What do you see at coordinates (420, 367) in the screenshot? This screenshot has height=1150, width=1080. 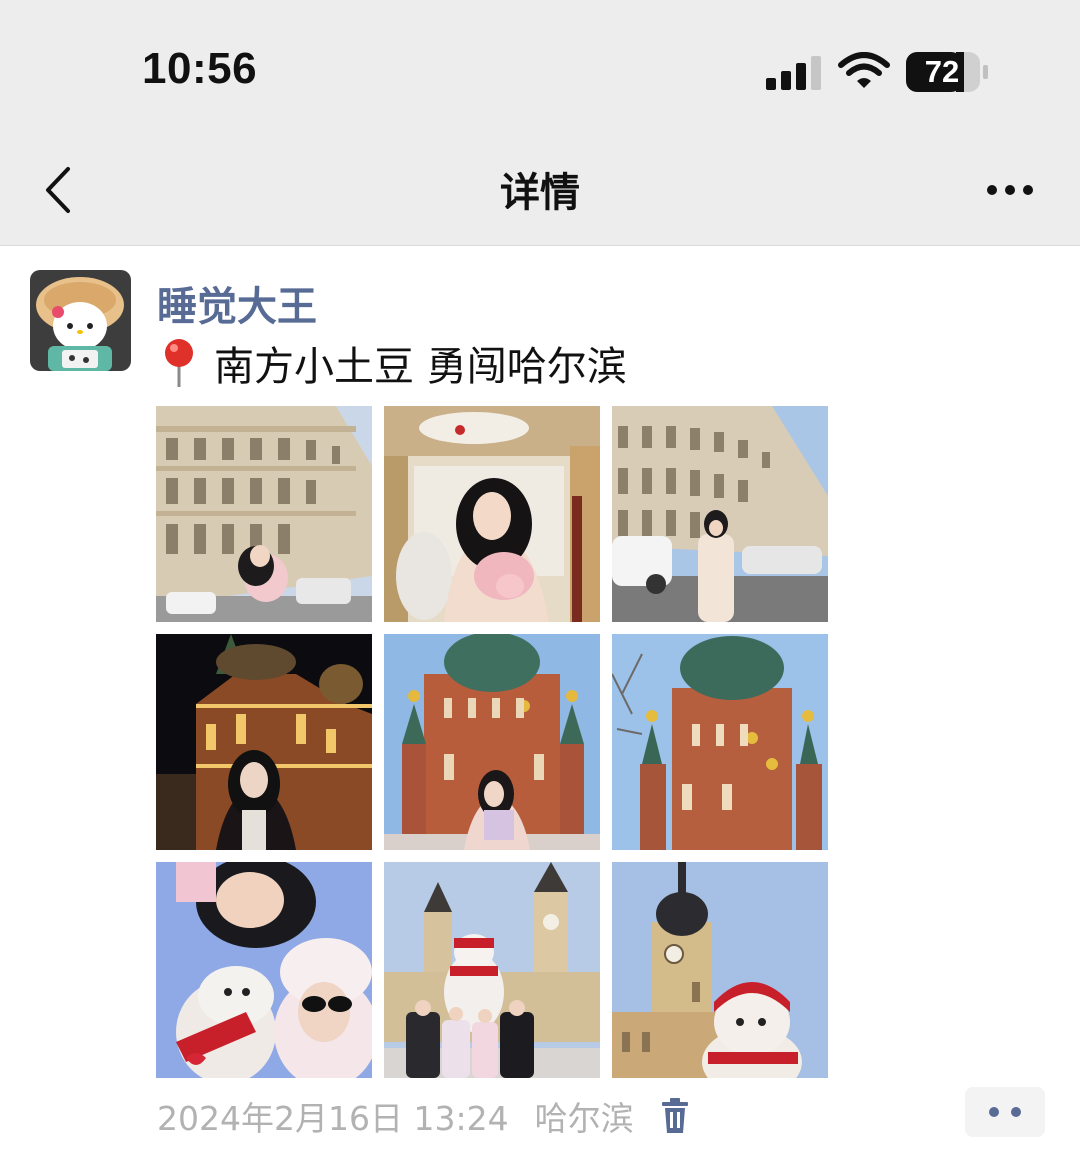 I see `post-text: 南方小土豆 勇闯哈尔滨` at bounding box center [420, 367].